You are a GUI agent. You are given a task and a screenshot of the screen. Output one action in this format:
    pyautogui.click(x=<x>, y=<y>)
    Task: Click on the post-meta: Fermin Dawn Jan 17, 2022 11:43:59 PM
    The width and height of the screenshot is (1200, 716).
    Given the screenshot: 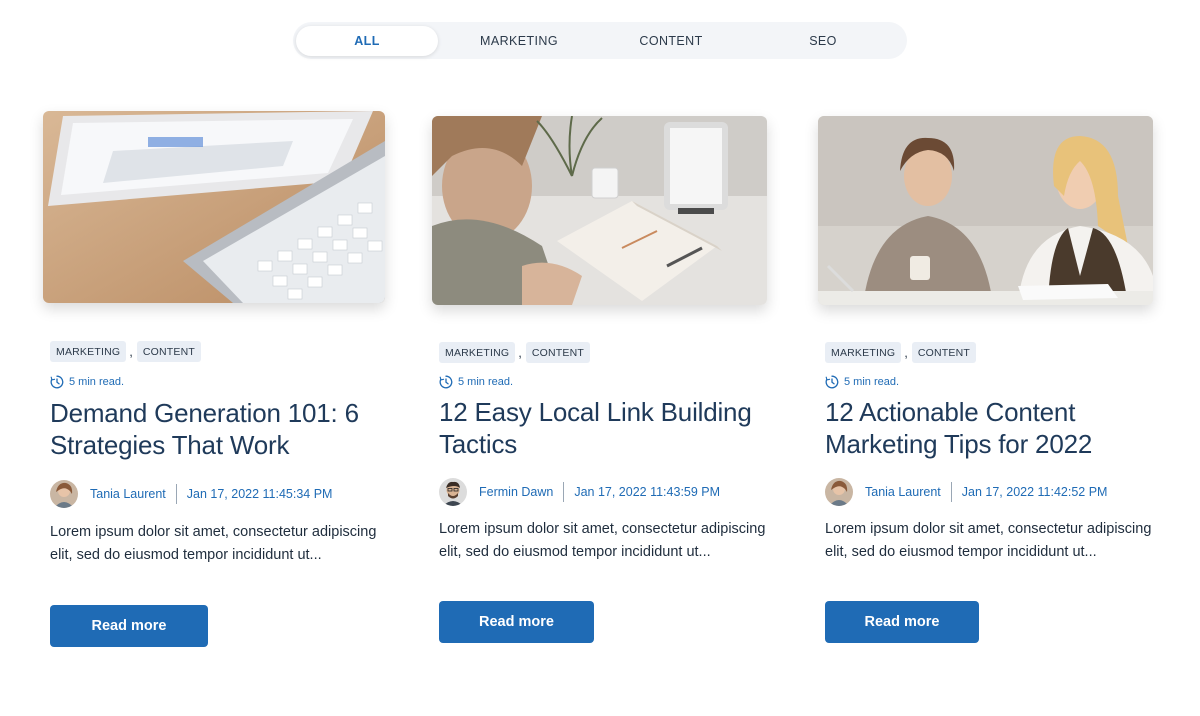 What is the action you would take?
    pyautogui.click(x=579, y=492)
    